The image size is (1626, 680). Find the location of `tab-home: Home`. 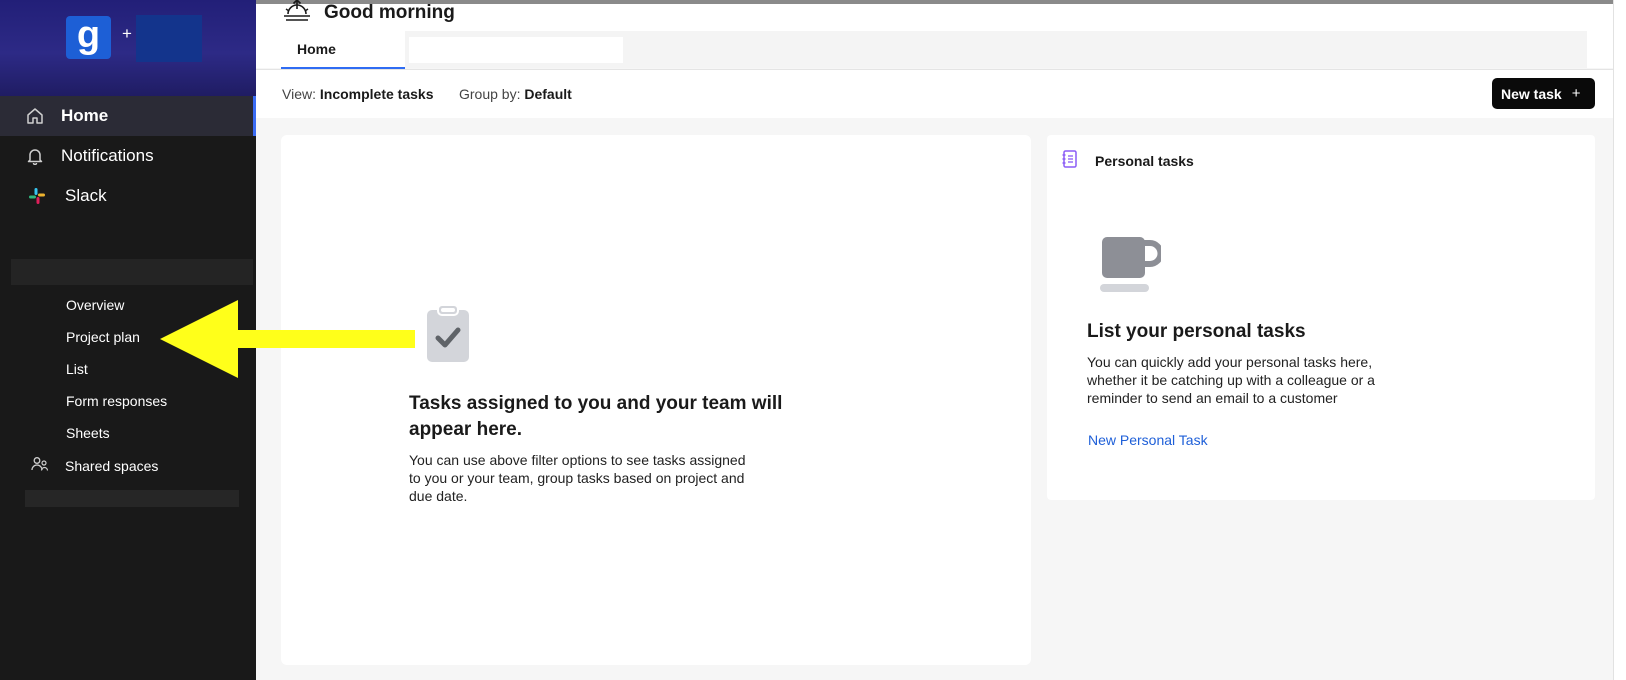

tab-home: Home is located at coordinates (343, 50).